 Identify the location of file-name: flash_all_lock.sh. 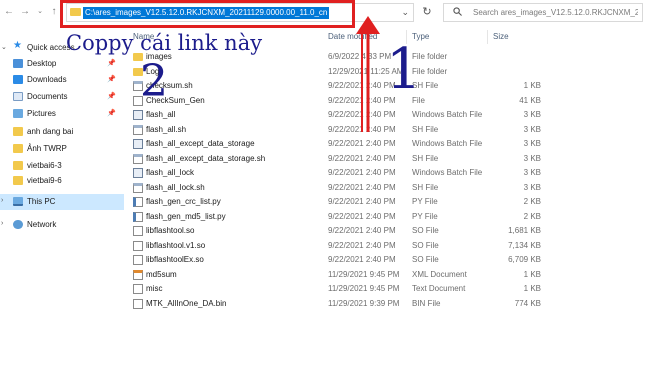
(175, 187).